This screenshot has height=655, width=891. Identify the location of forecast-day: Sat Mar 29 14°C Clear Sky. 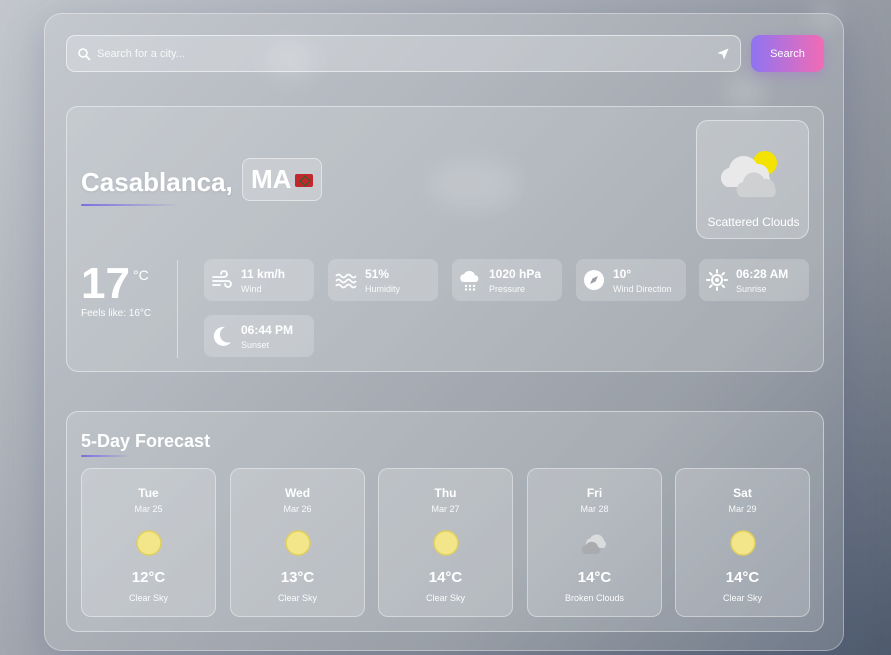
(742, 542).